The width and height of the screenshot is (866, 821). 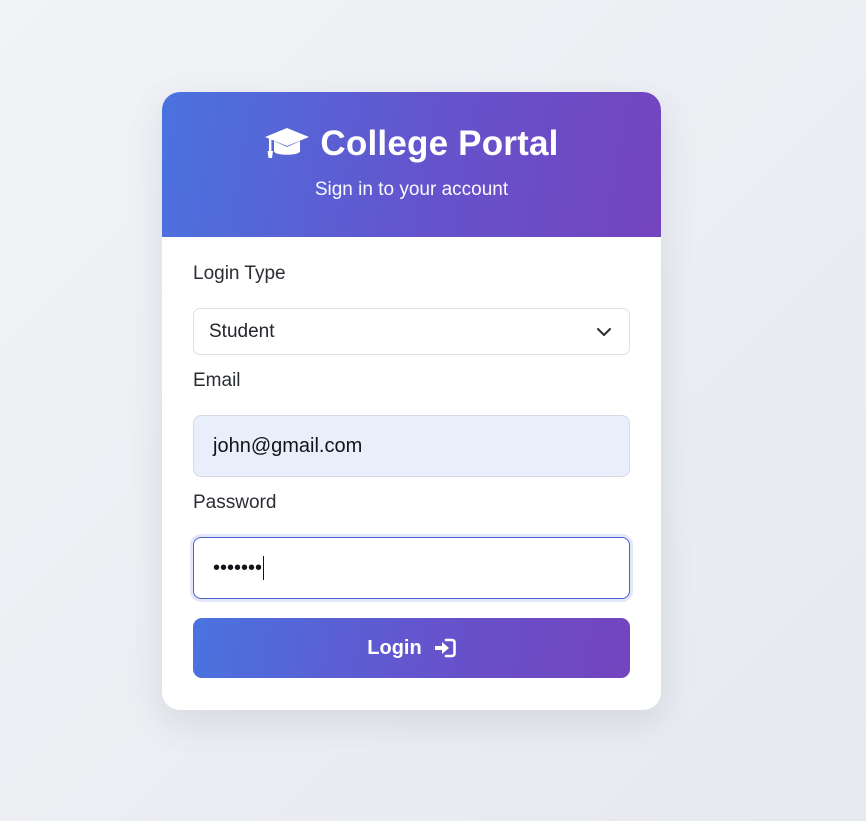 What do you see at coordinates (264, 568) in the screenshot?
I see `text-caret` at bounding box center [264, 568].